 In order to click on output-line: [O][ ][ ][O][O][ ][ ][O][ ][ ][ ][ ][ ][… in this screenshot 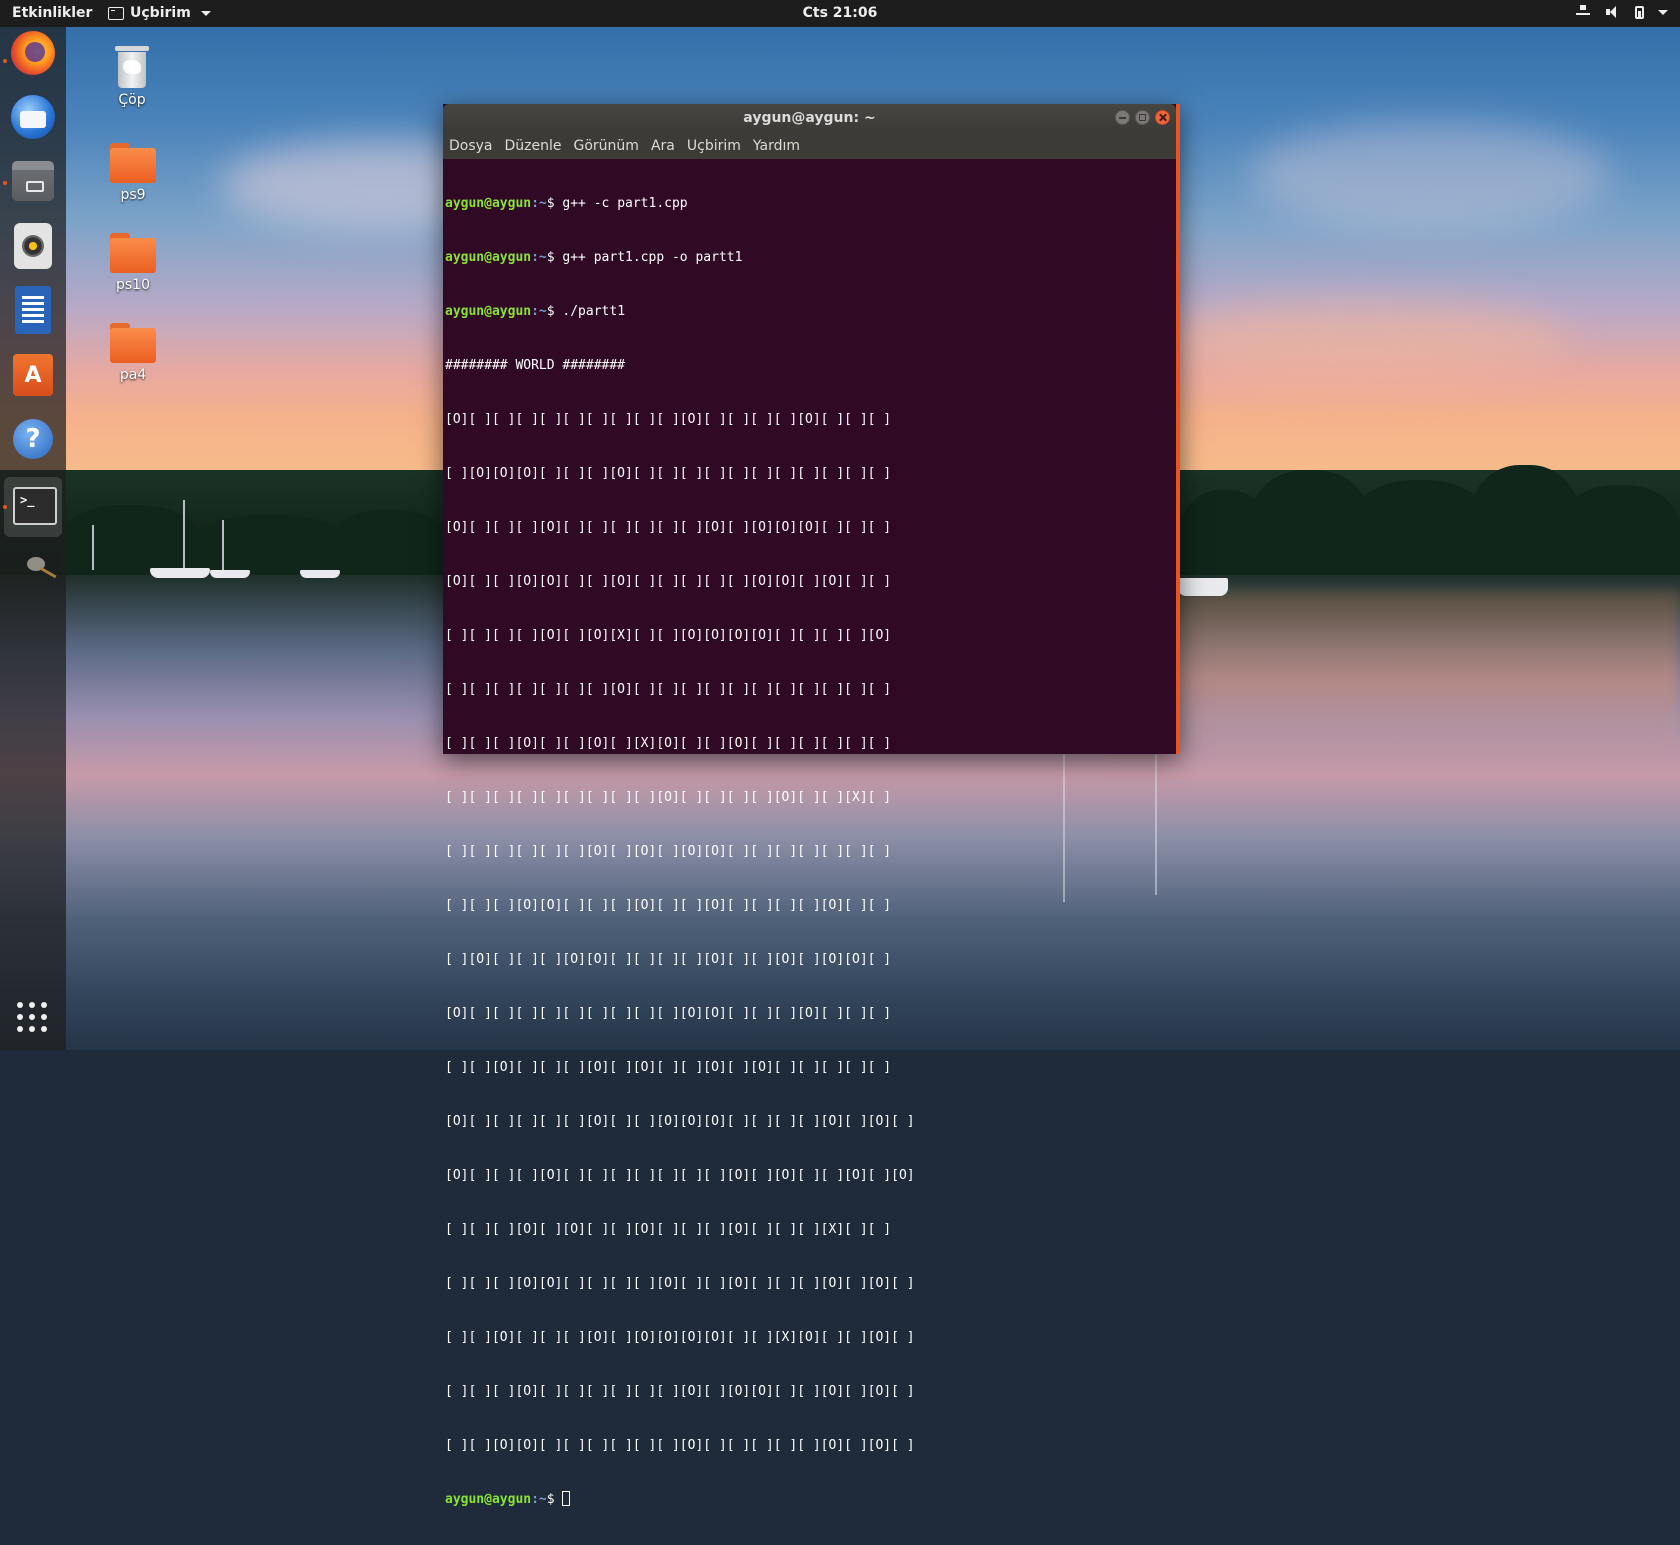, I will do `click(668, 581)`.